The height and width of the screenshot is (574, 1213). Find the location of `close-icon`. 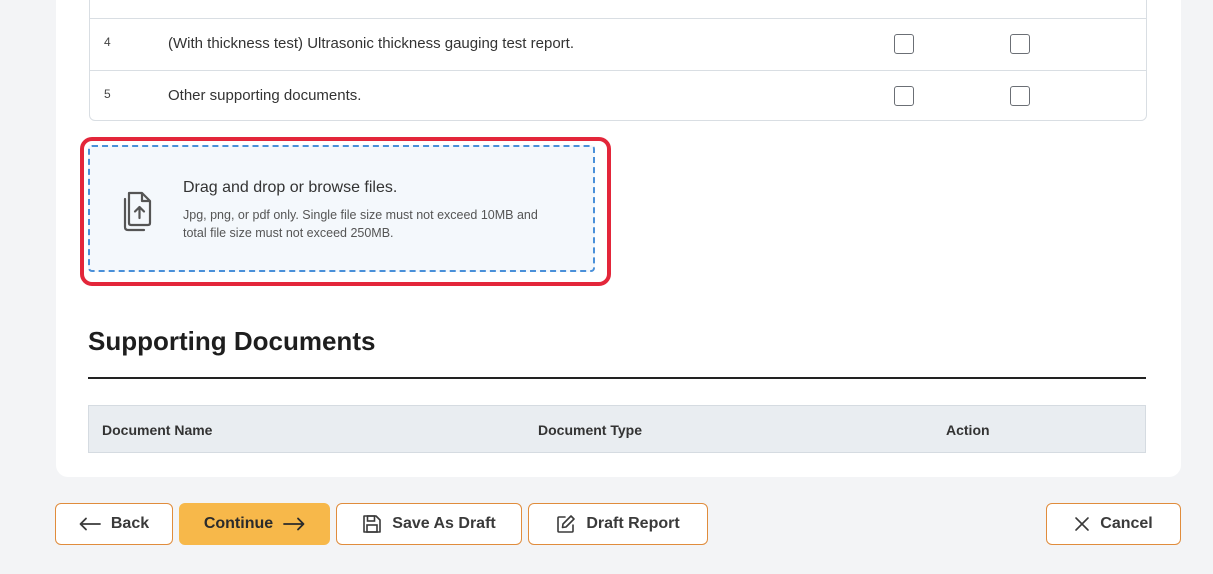

close-icon is located at coordinates (1082, 524).